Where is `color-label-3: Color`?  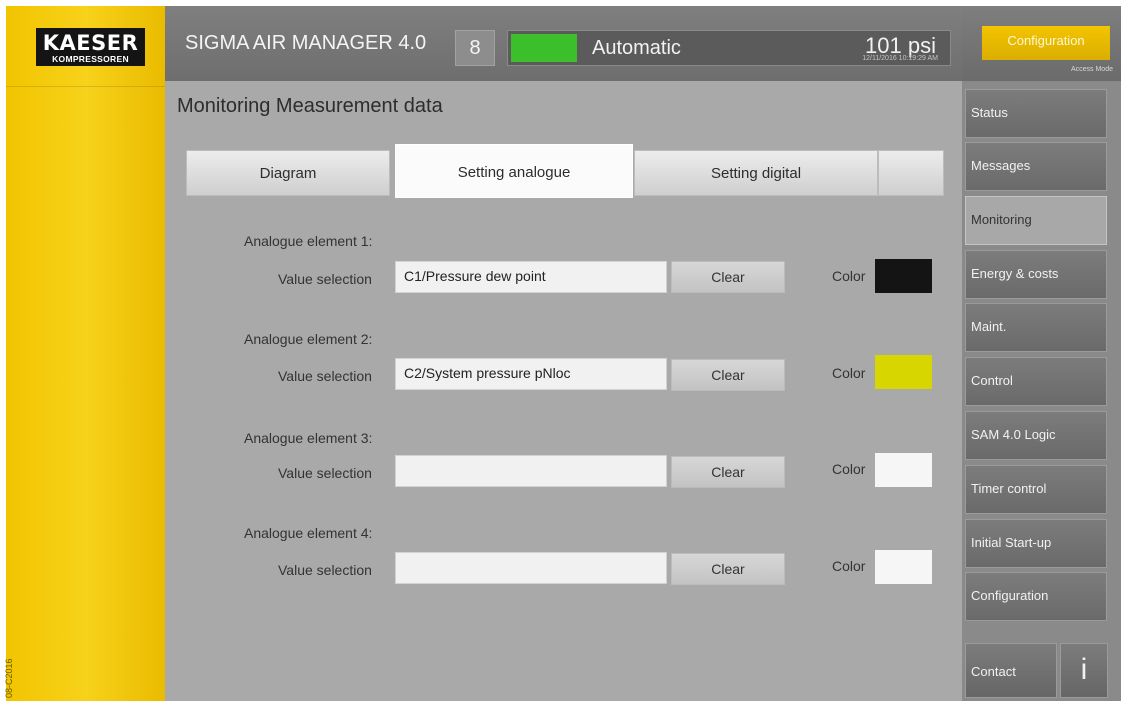 color-label-3: Color is located at coordinates (849, 469).